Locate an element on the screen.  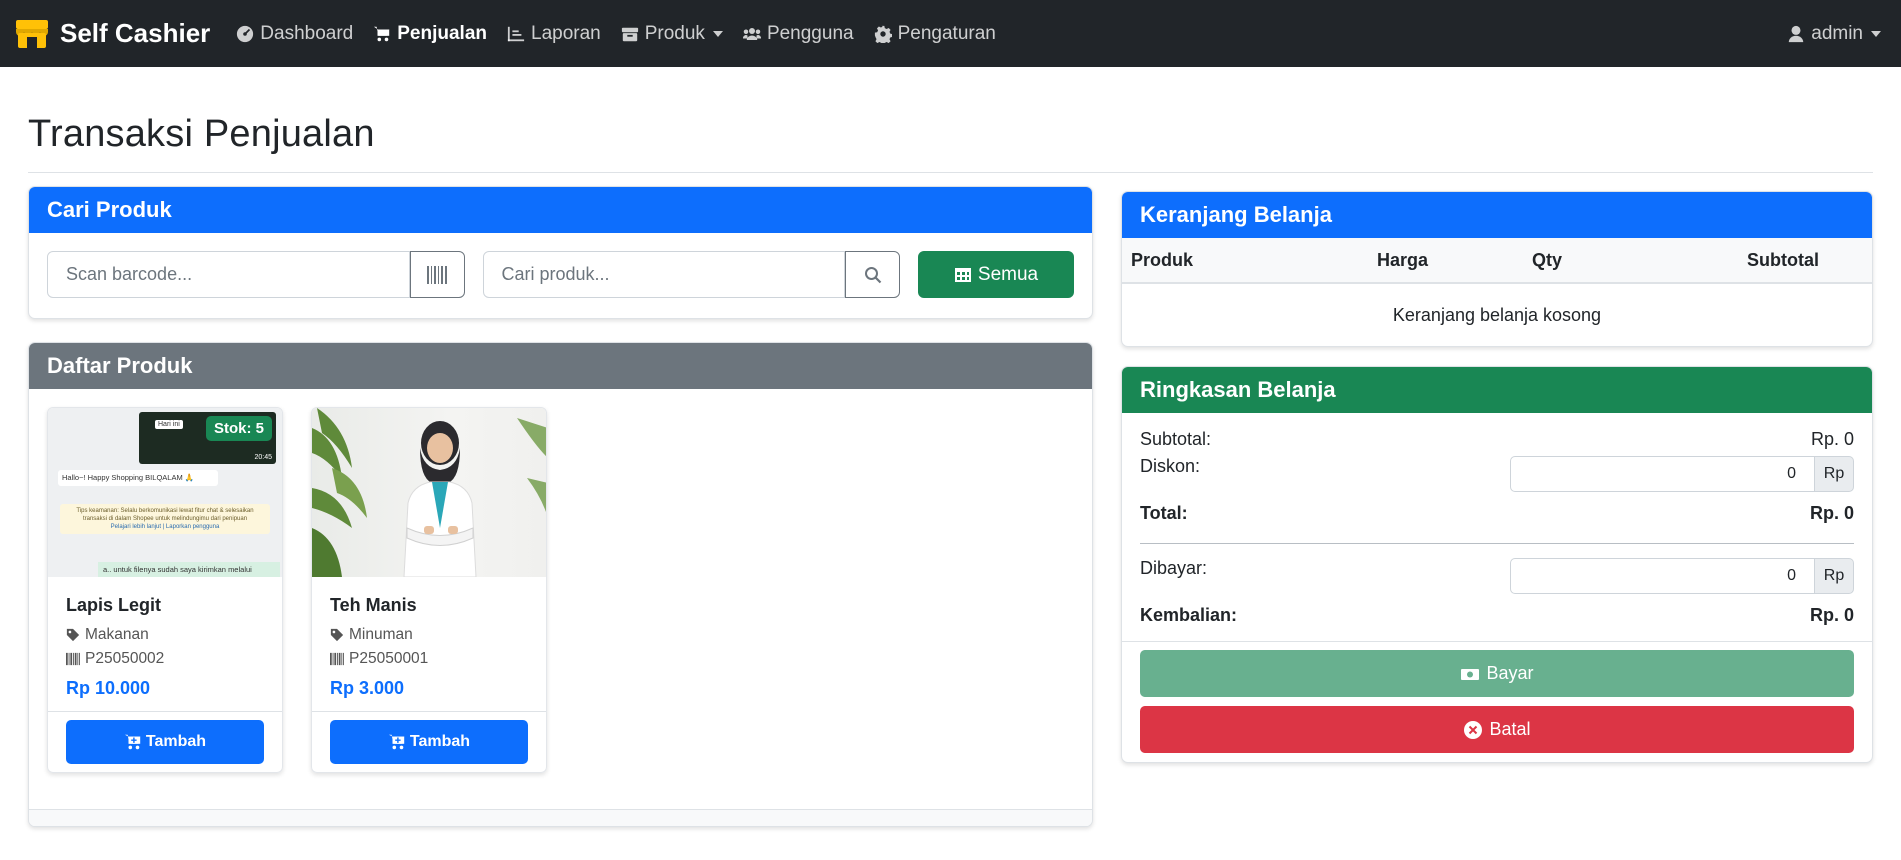
nav-penjualan-label: Penjualan is located at coordinates (442, 33).